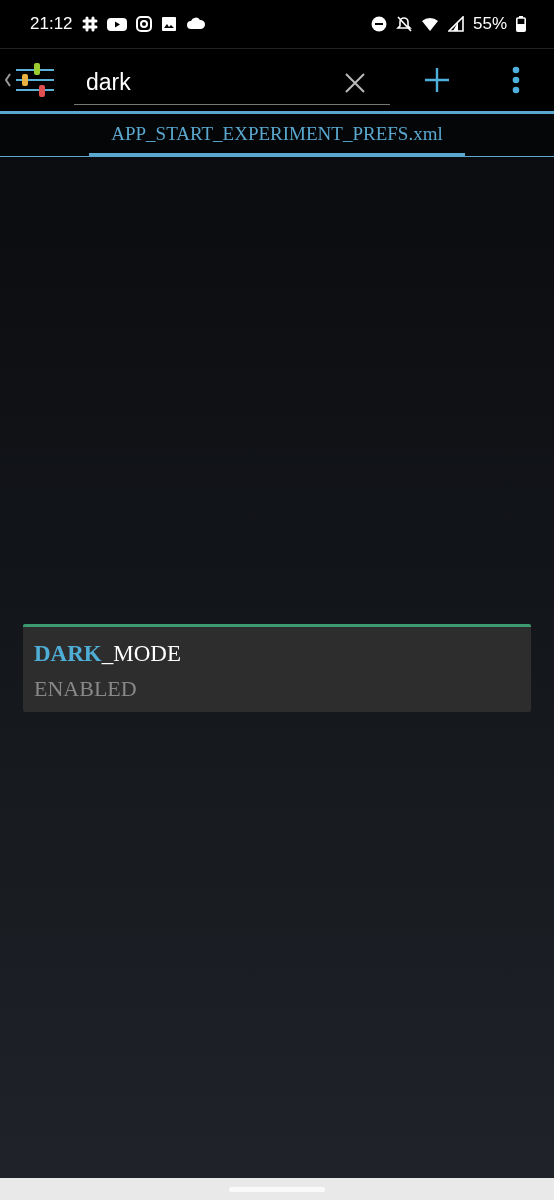 The image size is (554, 1200). I want to click on wifi-icon, so click(429, 24).